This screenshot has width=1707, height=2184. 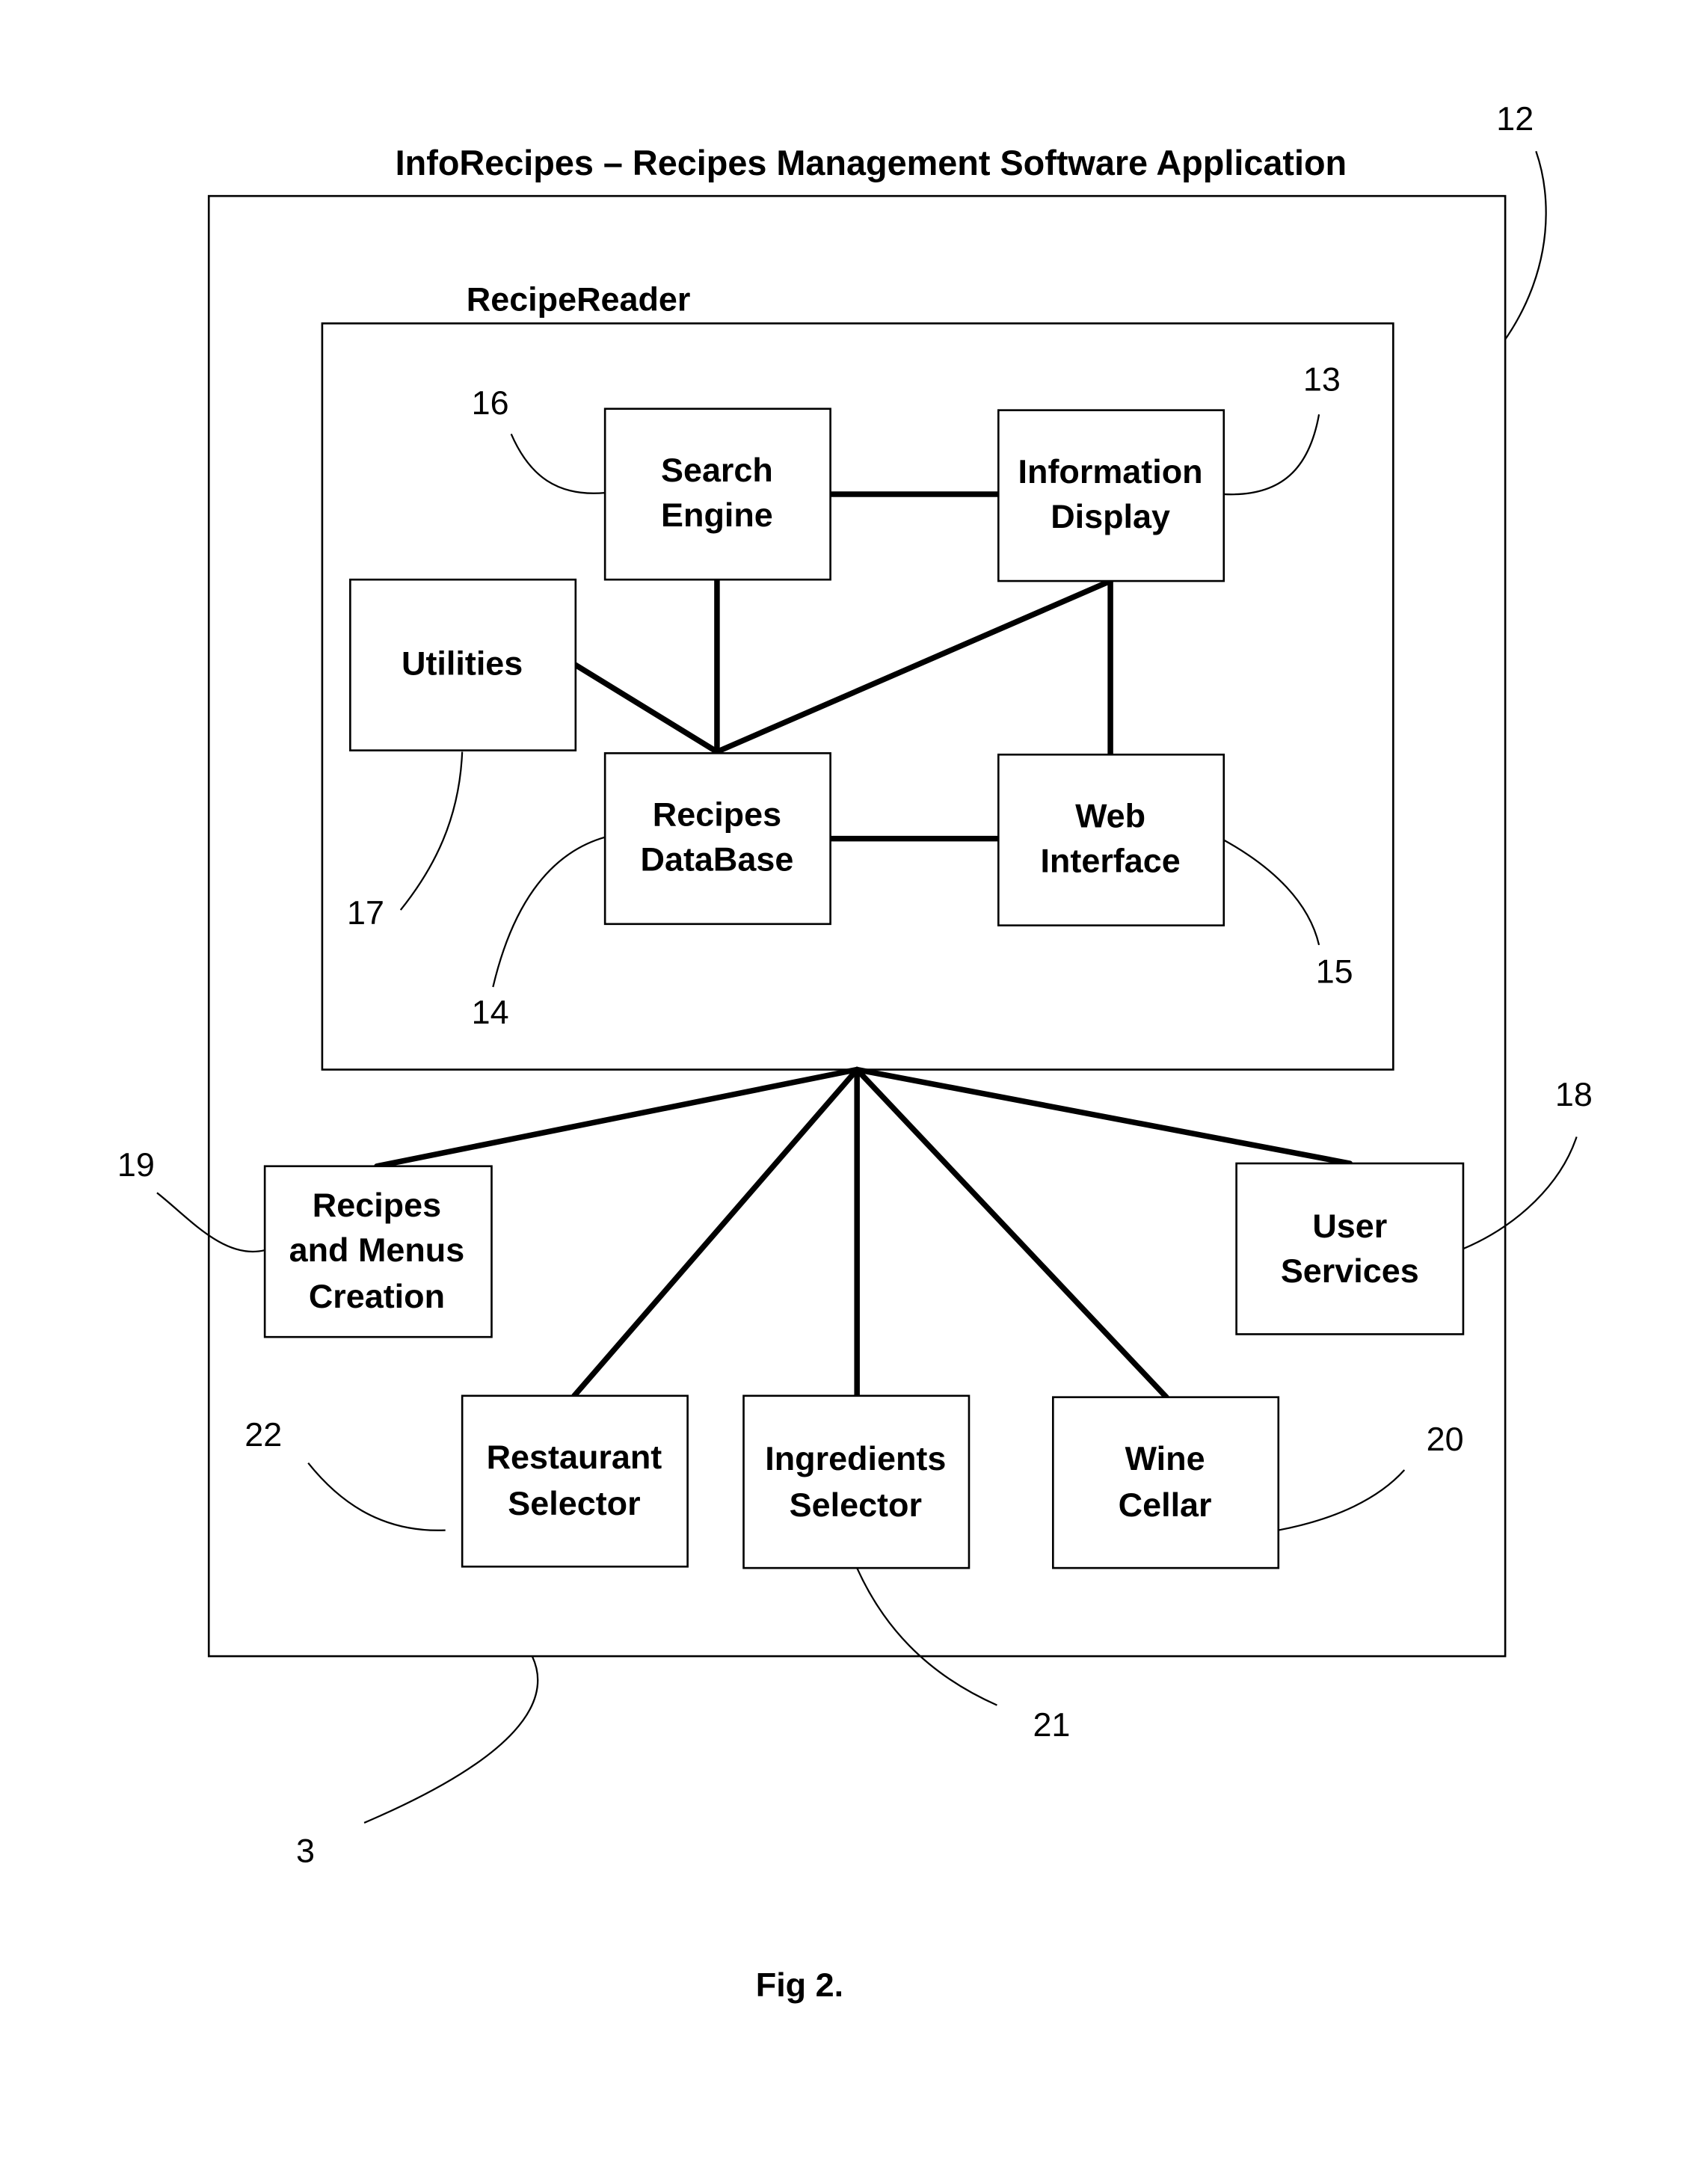 I want to click on module-wine-cellar: Wine Cellar, so click(x=1166, y=1482).